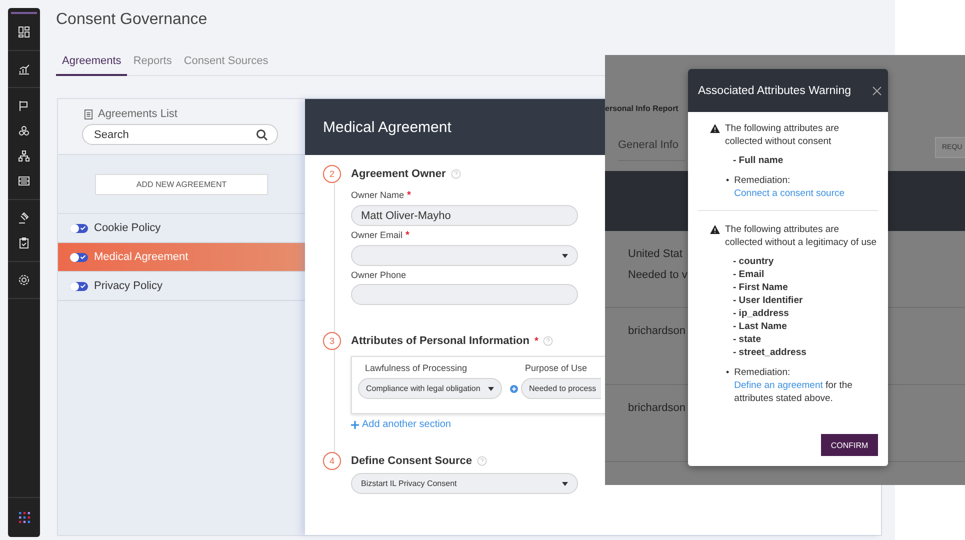  I want to click on step-number: 4, so click(332, 461).